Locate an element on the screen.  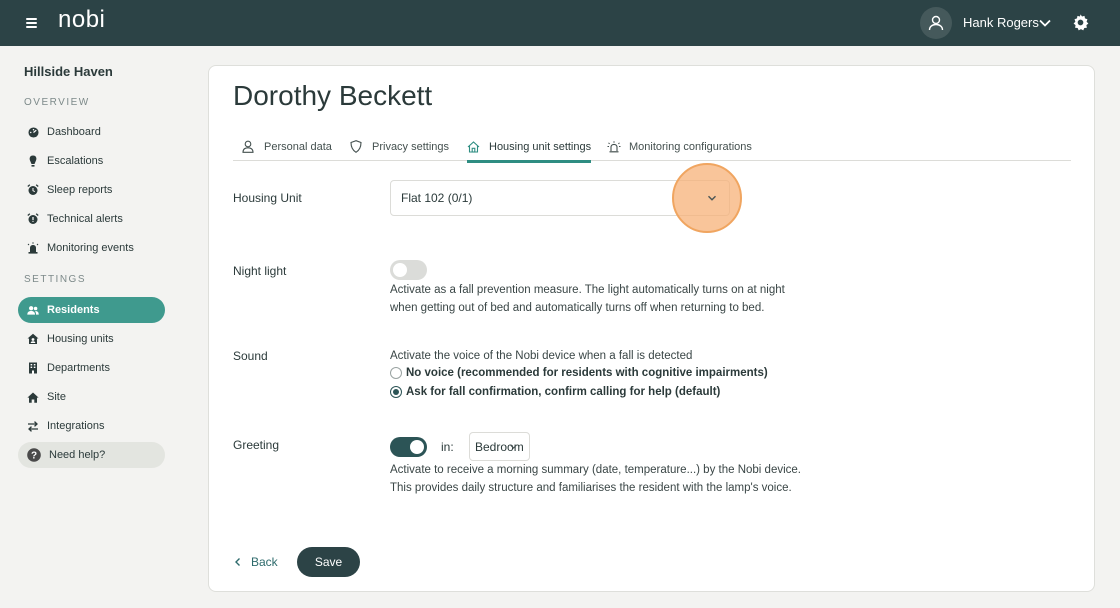
tab-label: Monitoring configurations is located at coordinates (690, 146).